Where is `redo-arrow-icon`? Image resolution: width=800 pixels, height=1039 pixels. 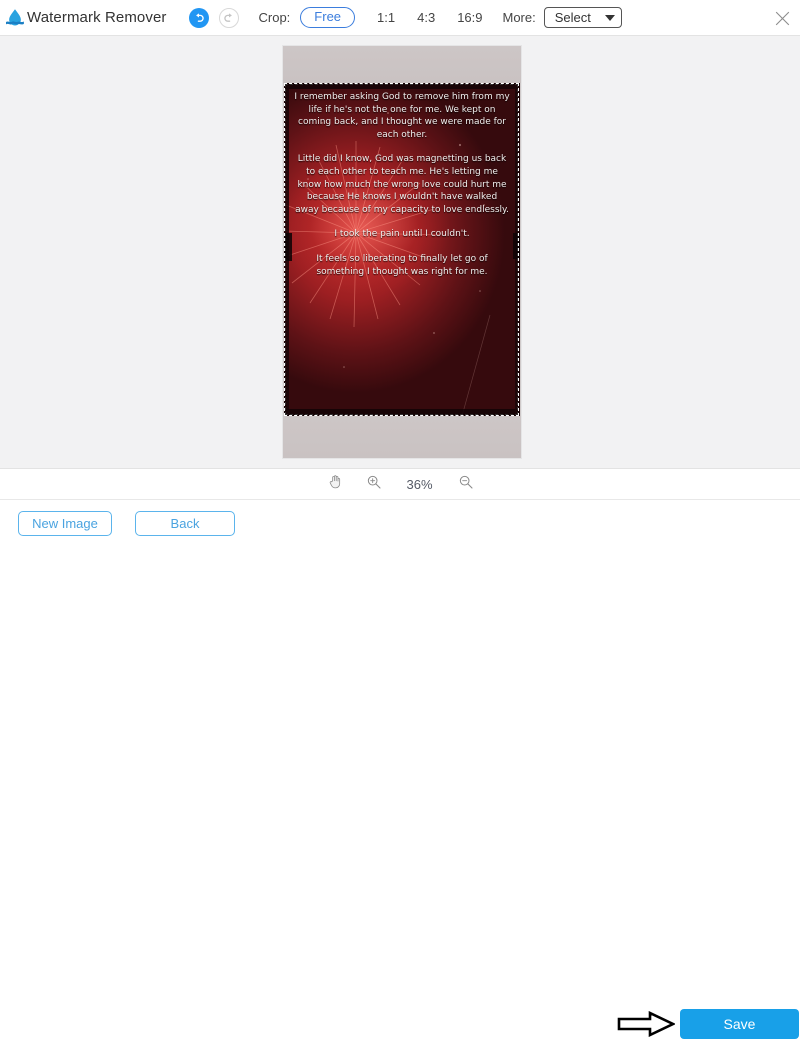 redo-arrow-icon is located at coordinates (227, 17).